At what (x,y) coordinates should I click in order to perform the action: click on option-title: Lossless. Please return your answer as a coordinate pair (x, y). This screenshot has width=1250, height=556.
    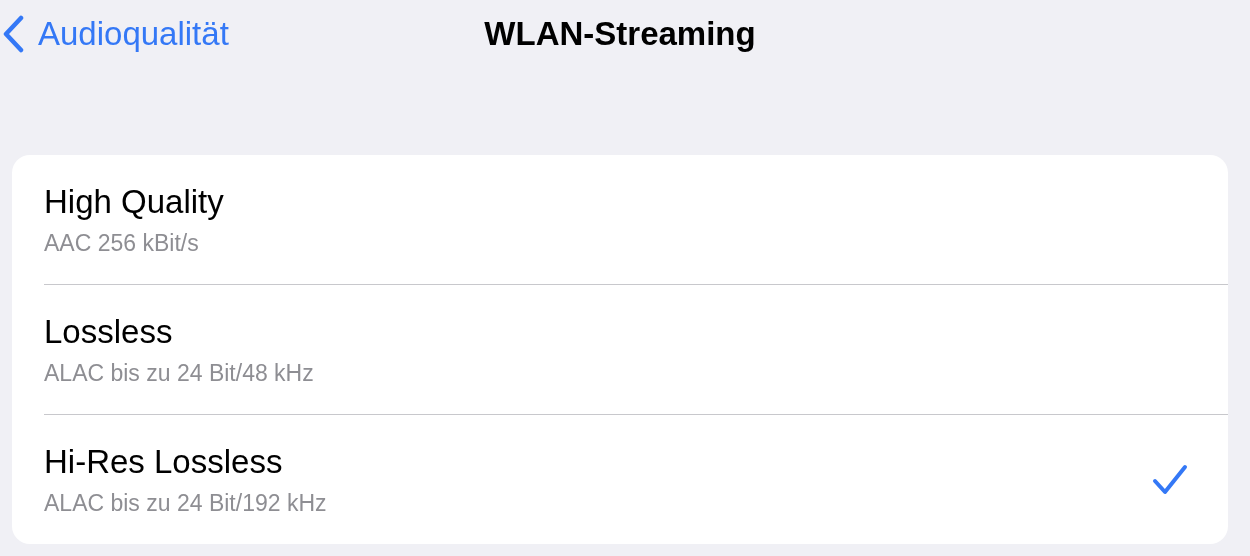
    Looking at the image, I should click on (109, 331).